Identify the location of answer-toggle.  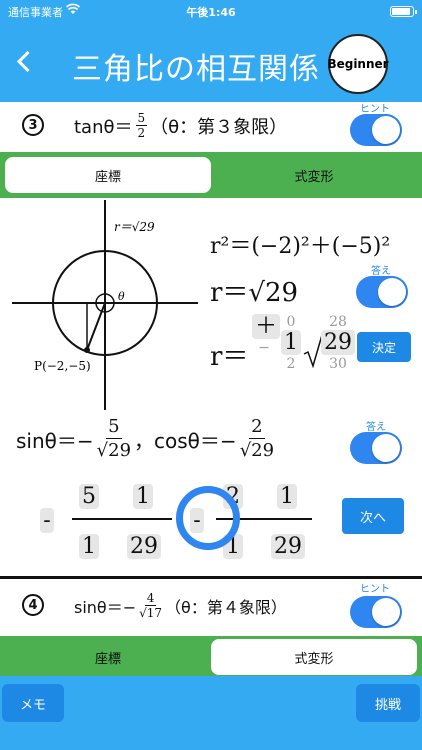
(382, 292).